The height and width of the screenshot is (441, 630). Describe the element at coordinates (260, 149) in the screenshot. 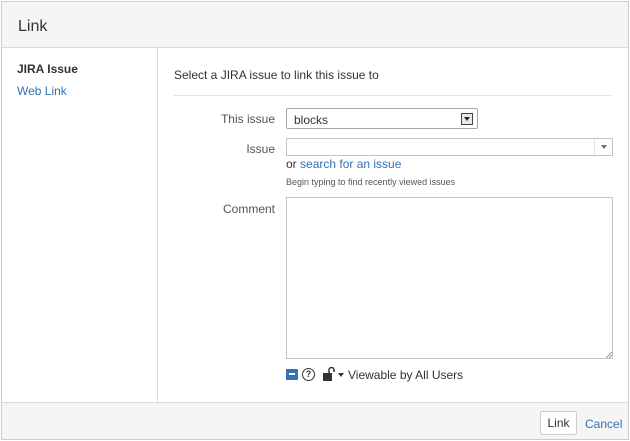

I see `issue-label: Issue` at that location.